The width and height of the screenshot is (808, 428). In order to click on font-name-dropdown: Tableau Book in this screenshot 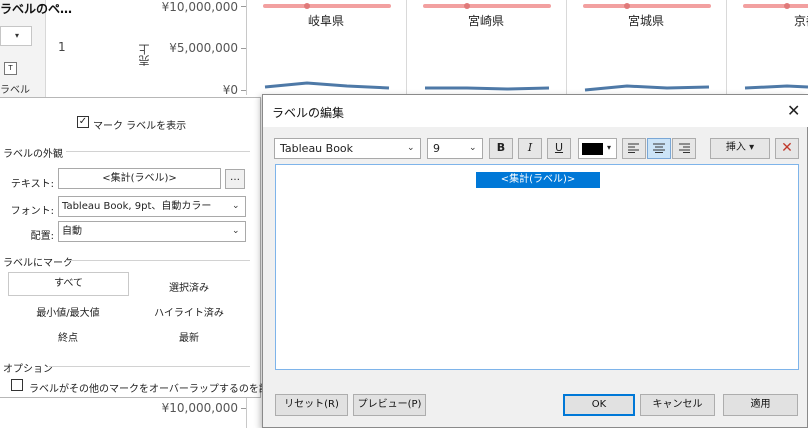, I will do `click(347, 148)`.